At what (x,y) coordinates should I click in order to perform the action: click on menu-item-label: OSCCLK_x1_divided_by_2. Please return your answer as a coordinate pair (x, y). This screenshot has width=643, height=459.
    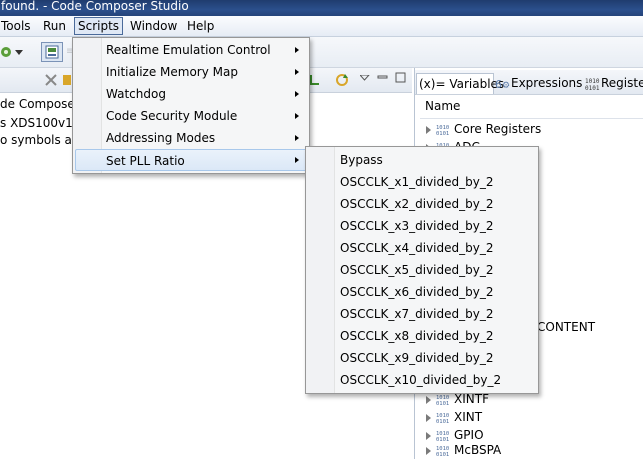
    Looking at the image, I should click on (417, 182).